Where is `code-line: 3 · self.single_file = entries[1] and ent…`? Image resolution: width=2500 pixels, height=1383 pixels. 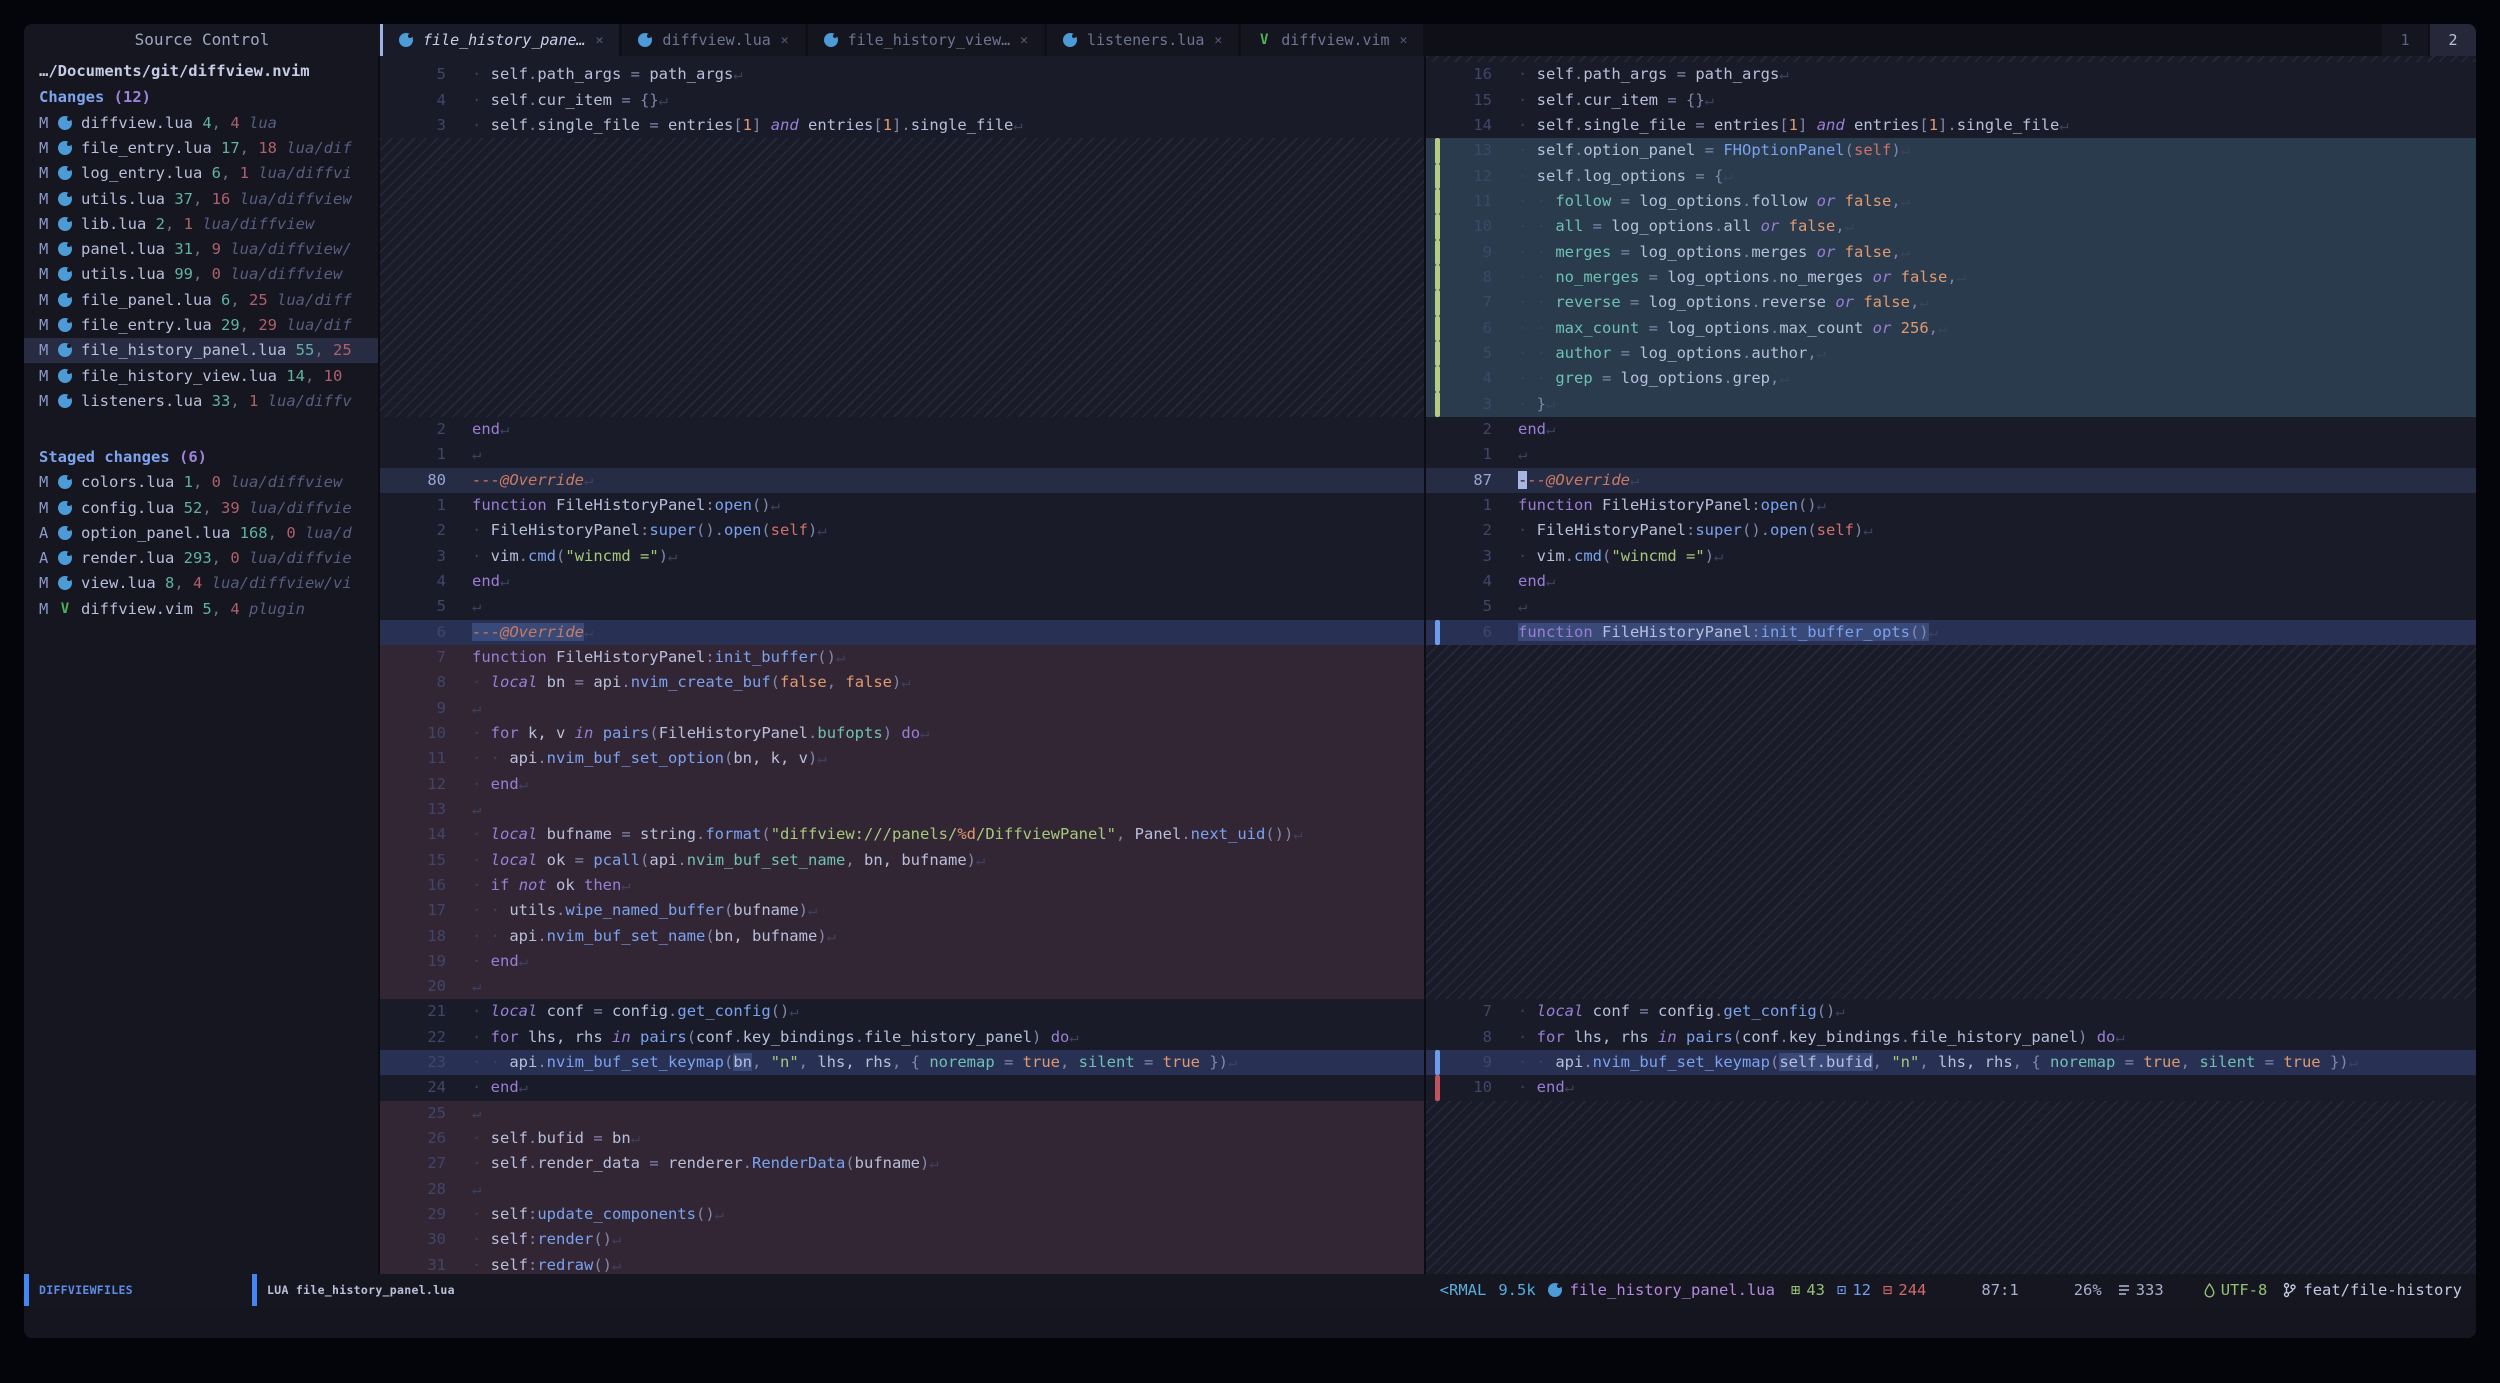
code-line: 3 · self.single_file = entries[1] and ent… is located at coordinates (902, 125).